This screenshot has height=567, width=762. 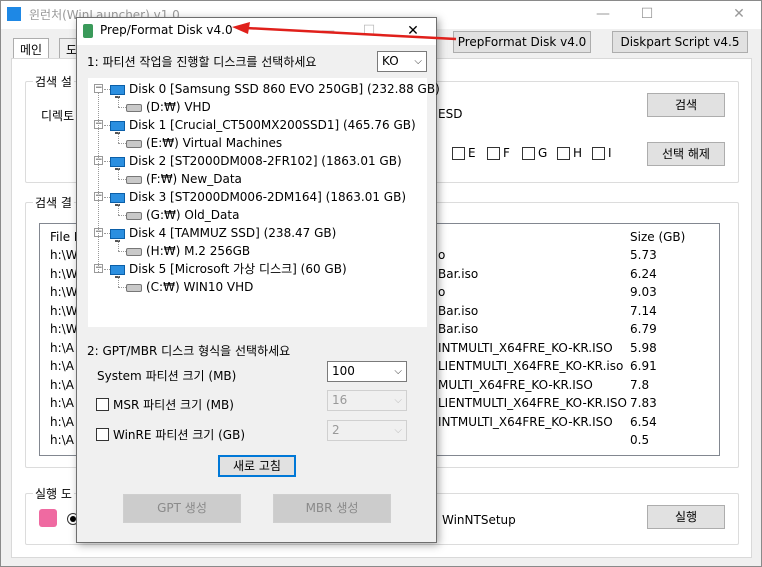 I want to click on volume-node: (E:₩) Virtual Machines, so click(x=204, y=143).